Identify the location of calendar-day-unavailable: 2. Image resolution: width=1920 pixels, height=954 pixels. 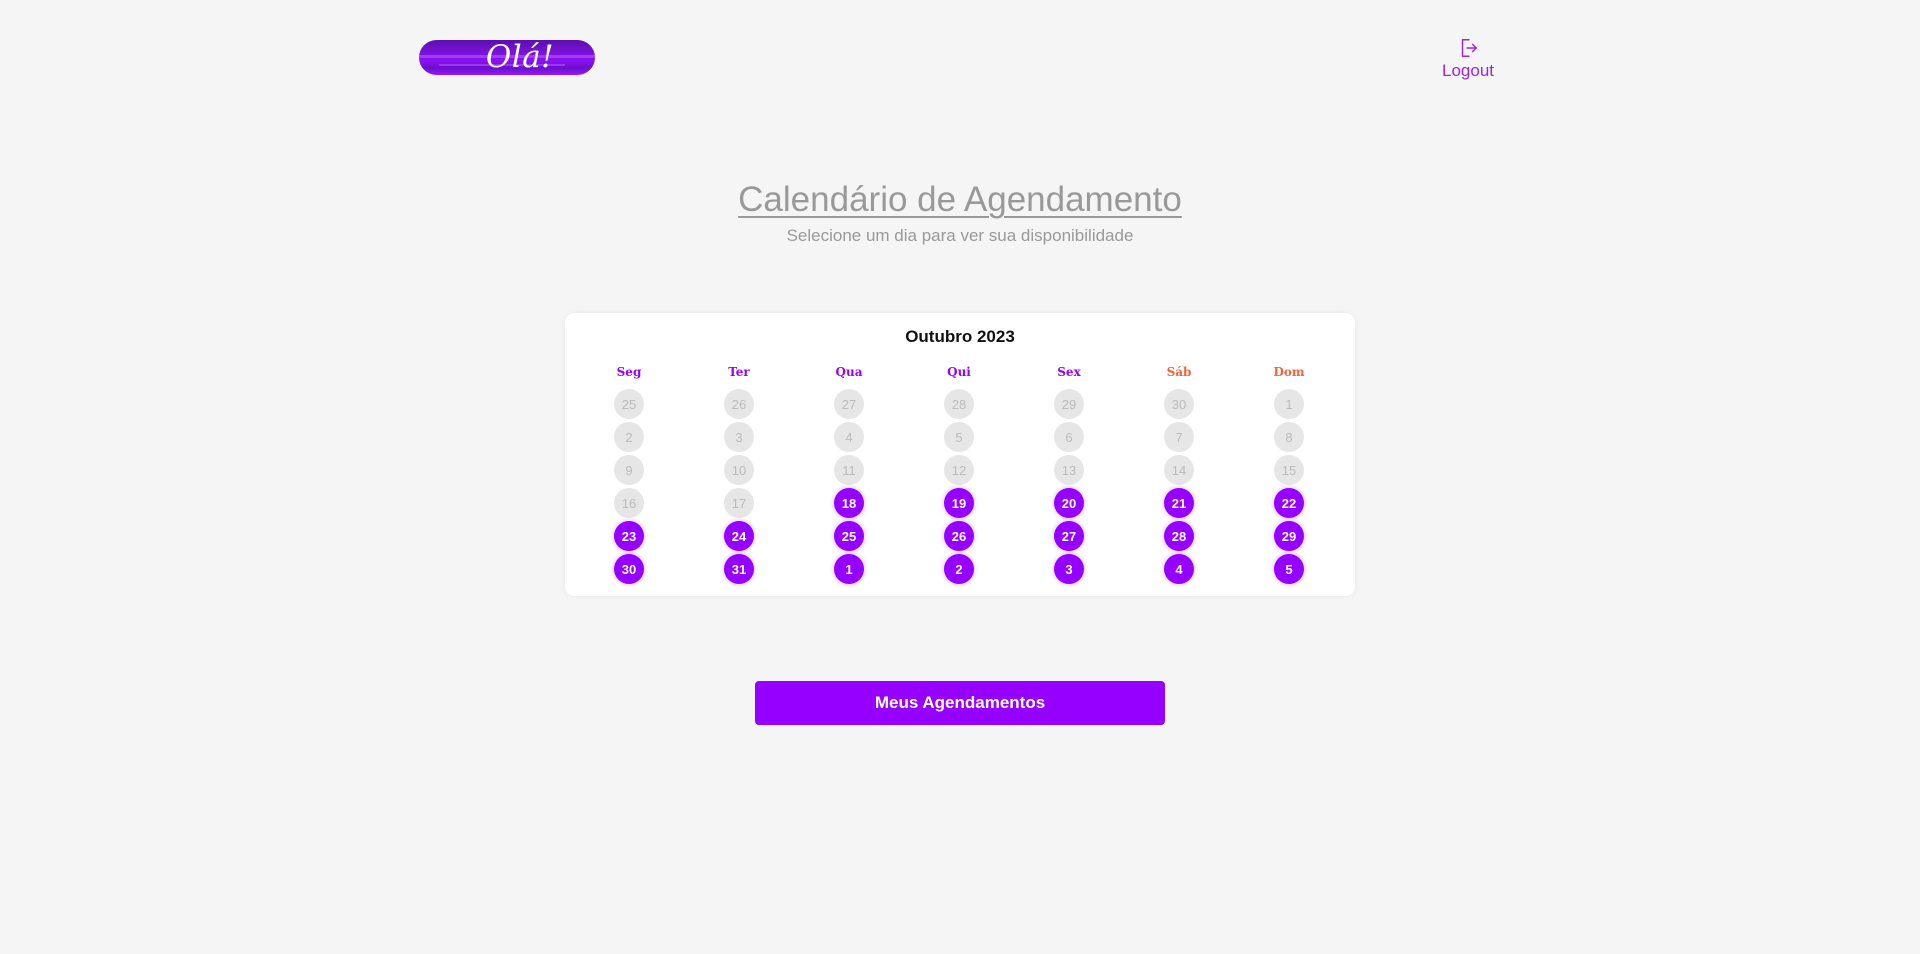
(629, 437).